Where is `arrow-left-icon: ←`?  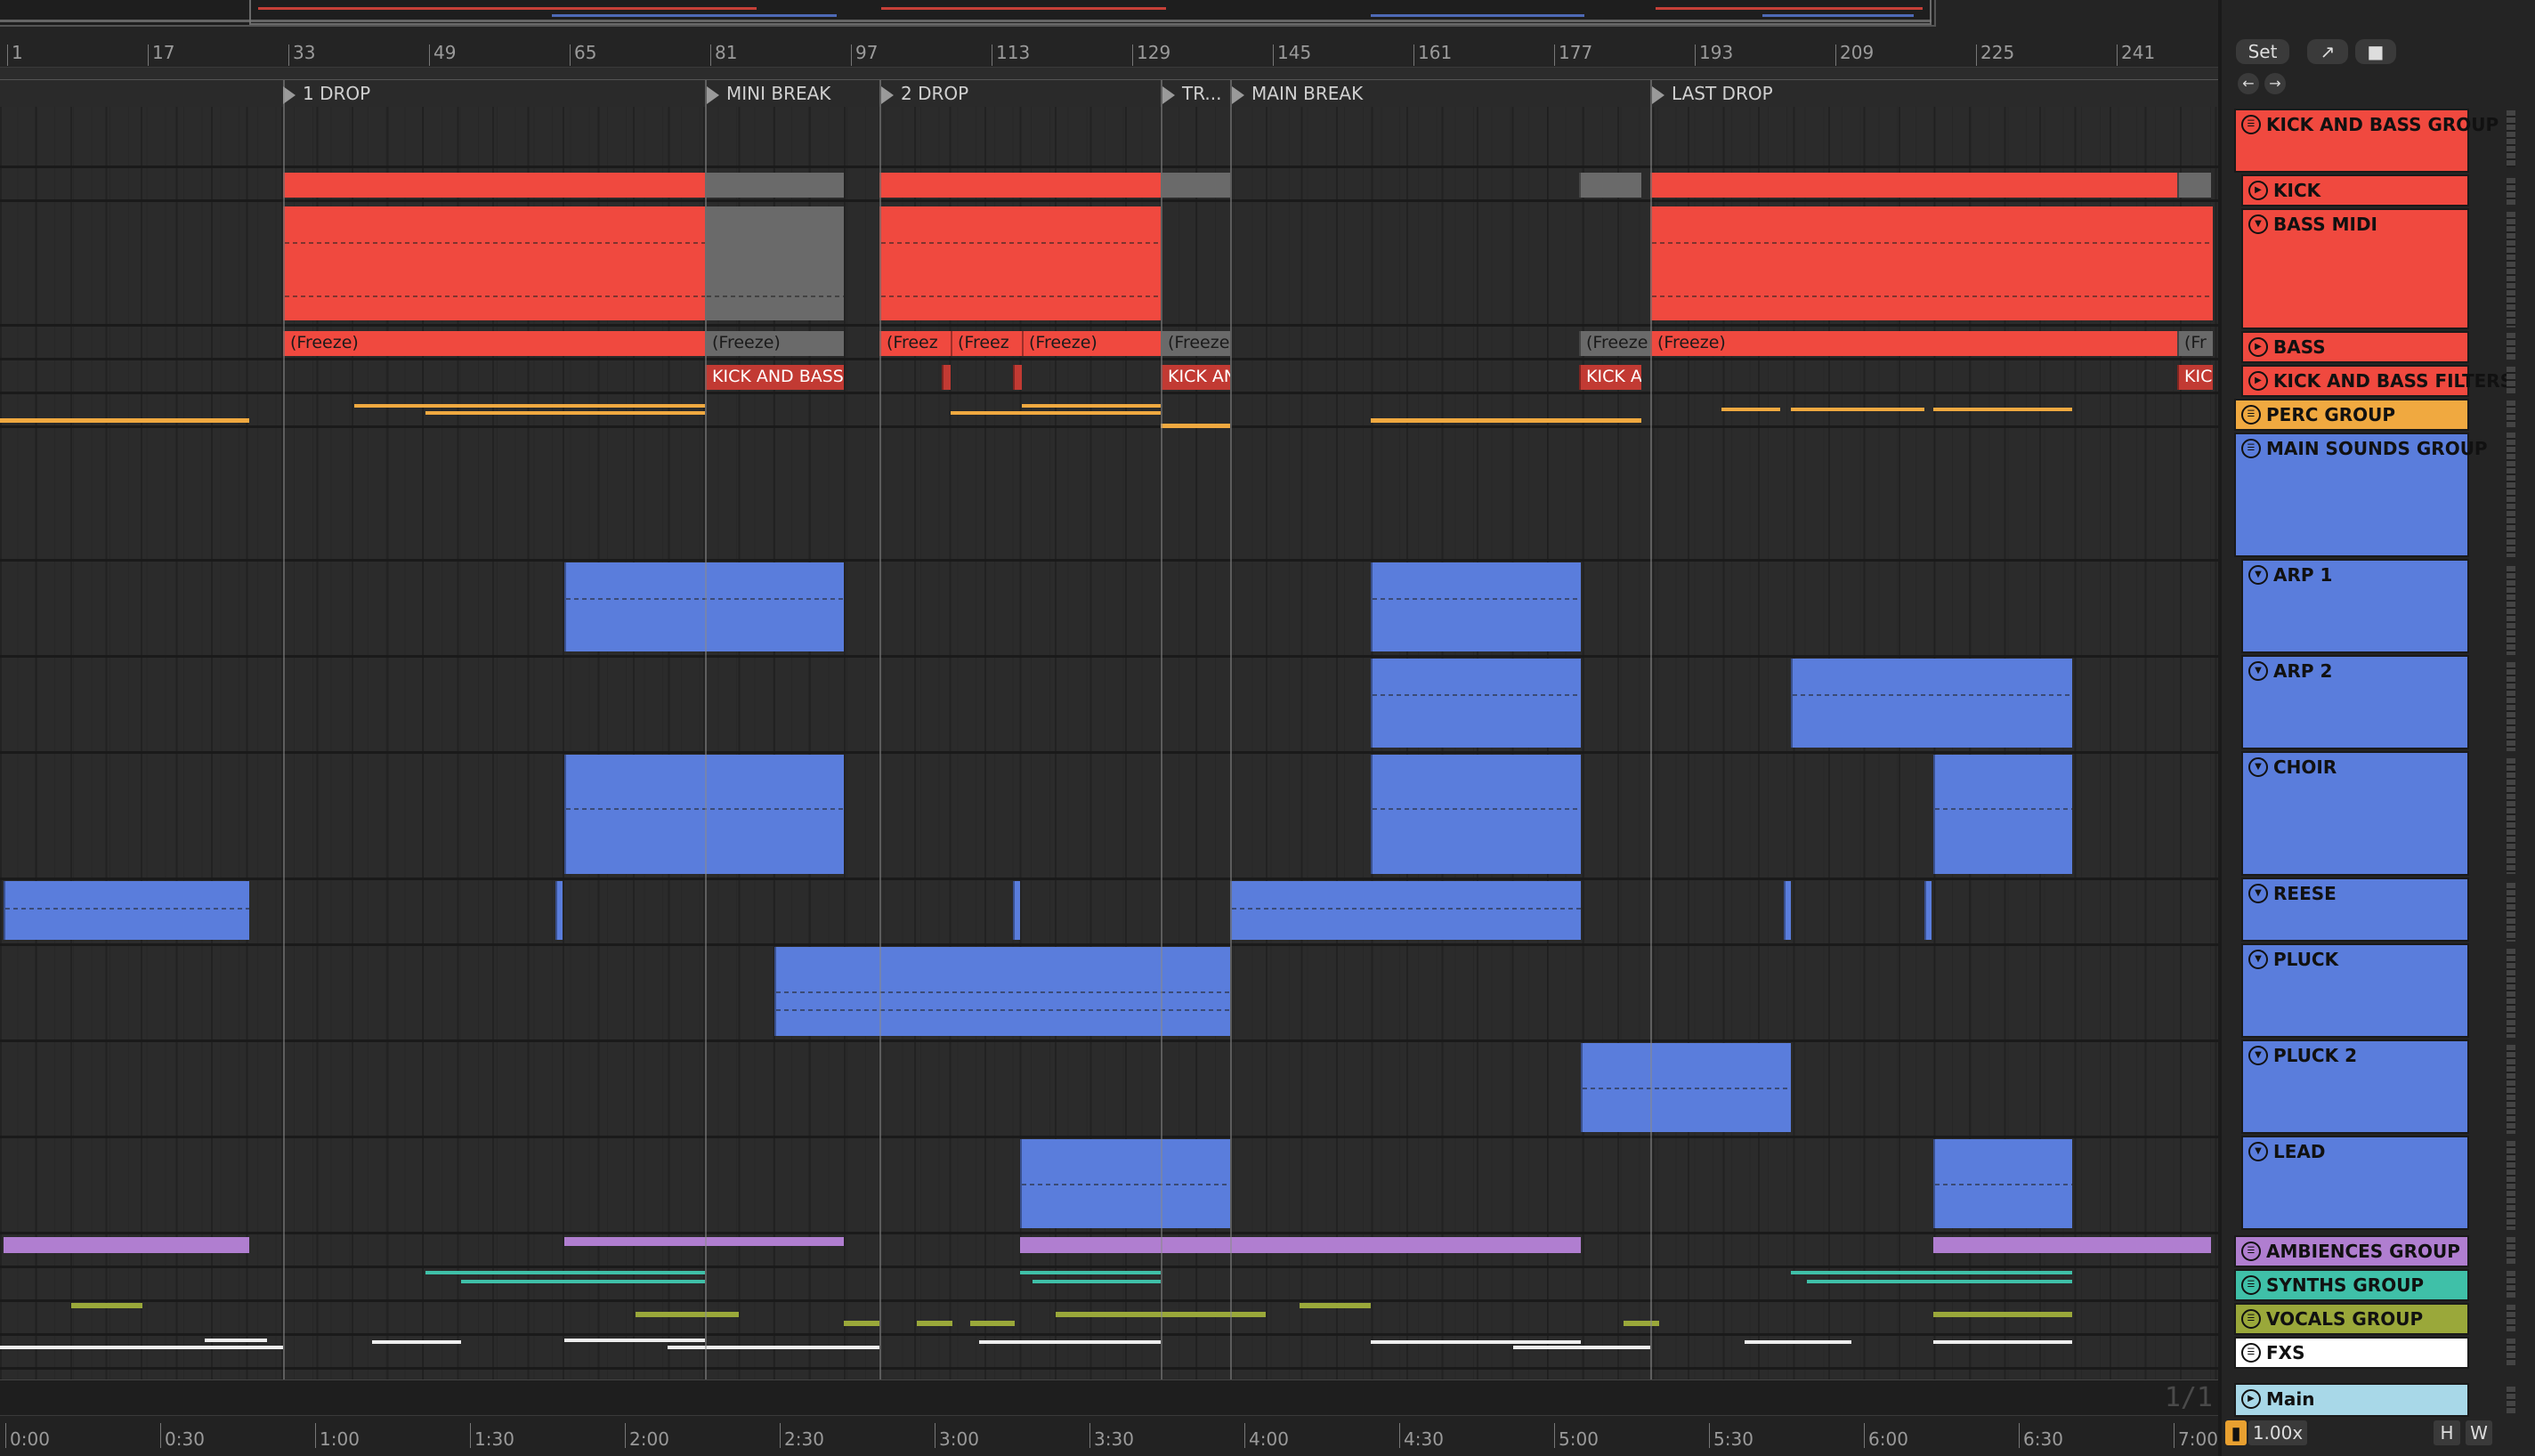
arrow-left-icon: ← is located at coordinates (2248, 83).